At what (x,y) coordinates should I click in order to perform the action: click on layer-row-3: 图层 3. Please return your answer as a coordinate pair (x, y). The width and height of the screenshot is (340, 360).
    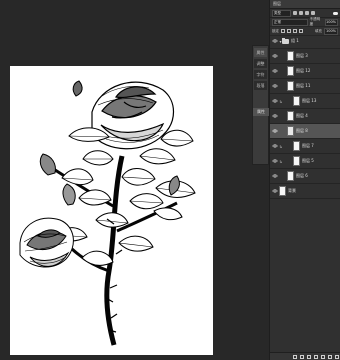
    Looking at the image, I should click on (305, 56).